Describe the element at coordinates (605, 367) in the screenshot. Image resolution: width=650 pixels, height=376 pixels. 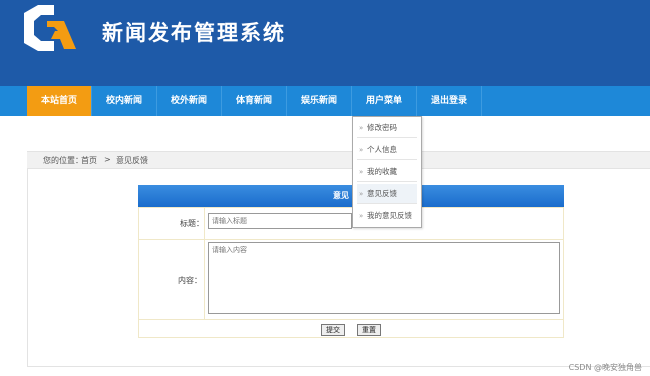
I see `watermark: CSDN @晚安独角兽` at that location.